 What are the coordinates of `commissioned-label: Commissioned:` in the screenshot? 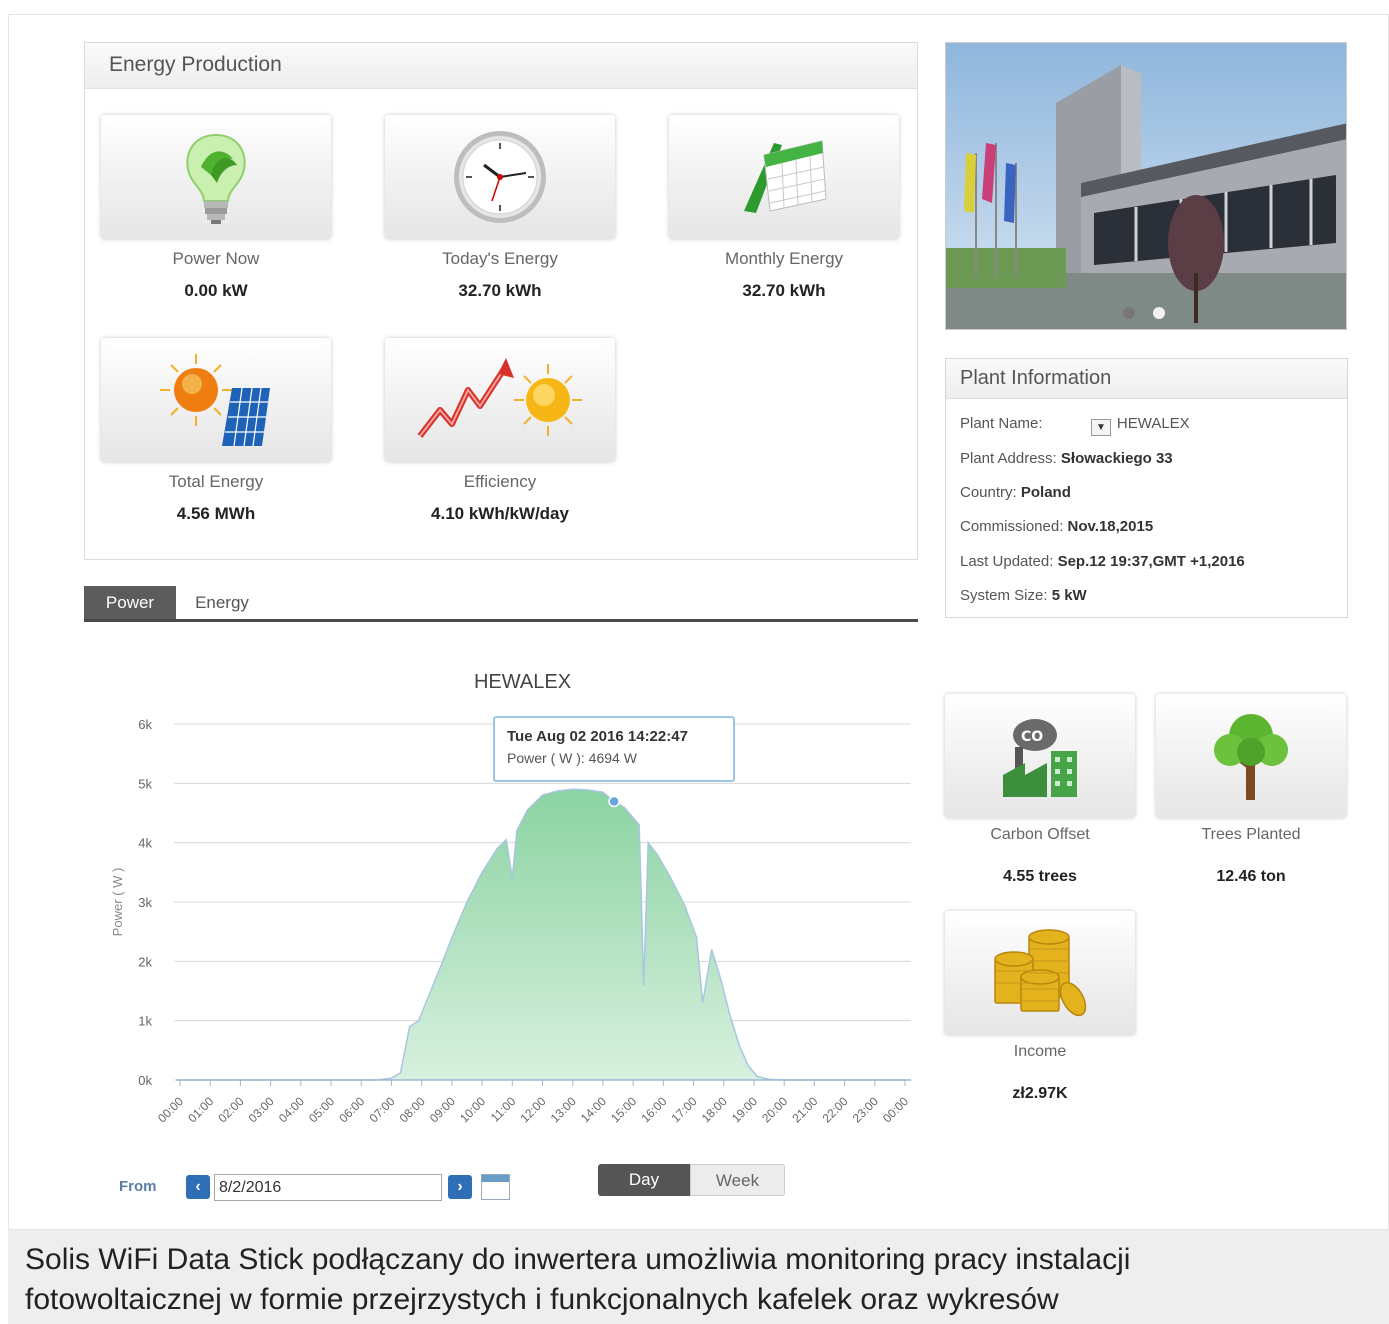 It's located at (1012, 526).